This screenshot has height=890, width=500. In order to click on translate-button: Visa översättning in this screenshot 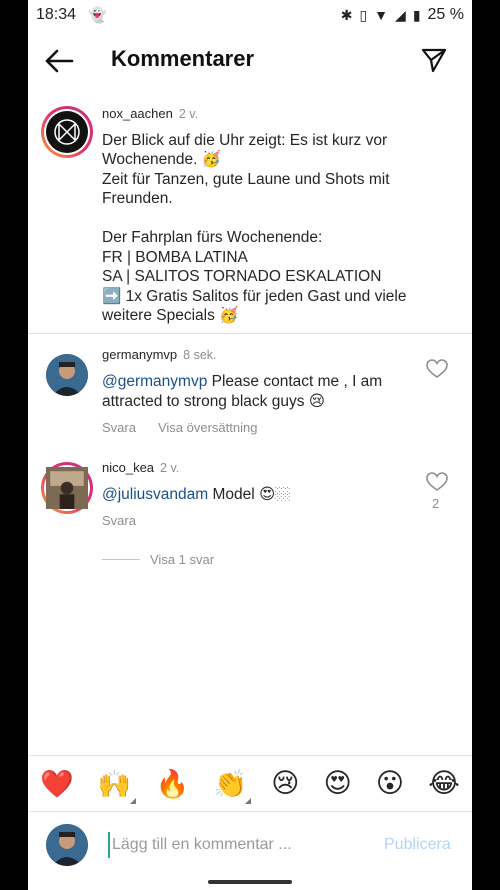, I will do `click(208, 428)`.